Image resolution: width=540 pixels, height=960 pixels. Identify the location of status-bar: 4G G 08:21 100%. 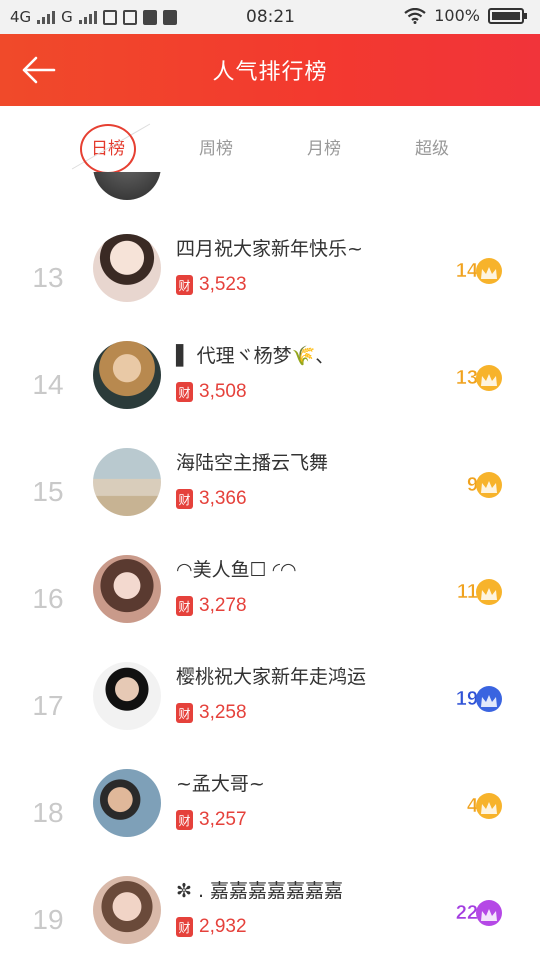
(270, 17).